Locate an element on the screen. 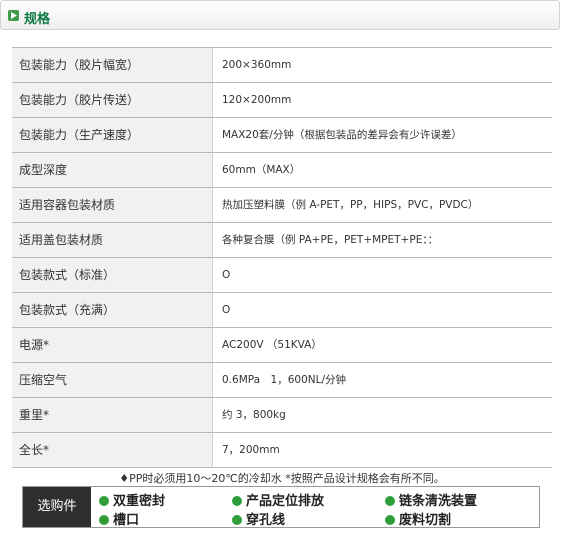  spec-label: 包装能力（胶片传送） is located at coordinates (112, 100).